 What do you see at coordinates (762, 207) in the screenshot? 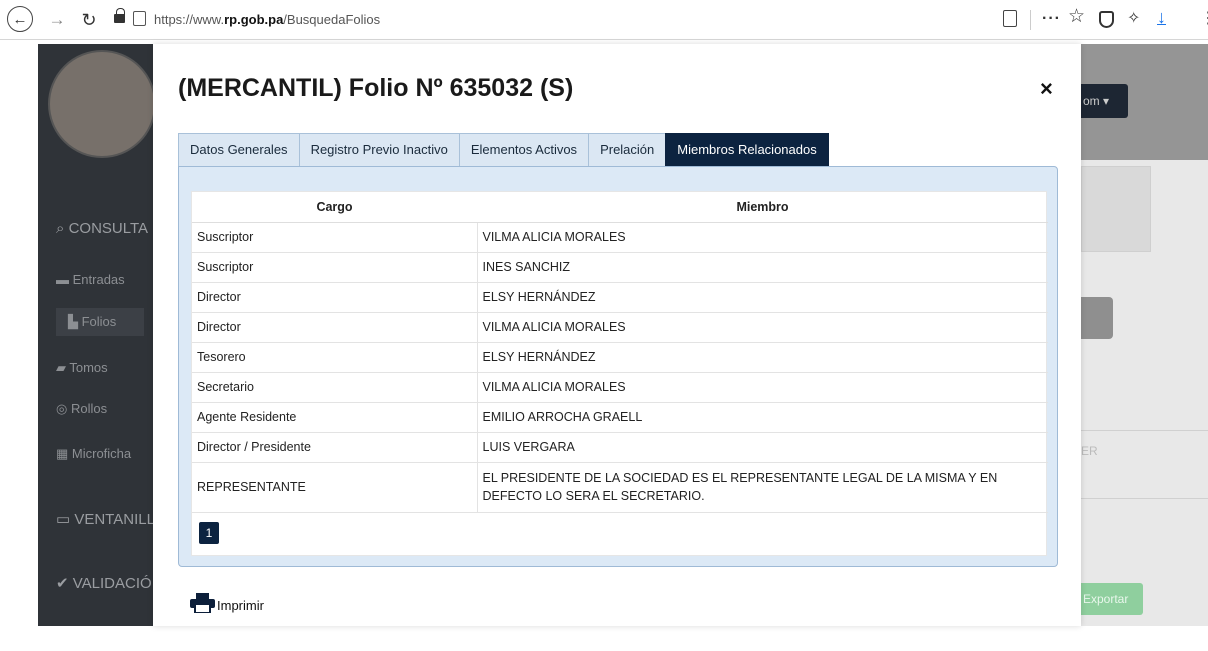
I see `column-header-miembro: Miembro` at bounding box center [762, 207].